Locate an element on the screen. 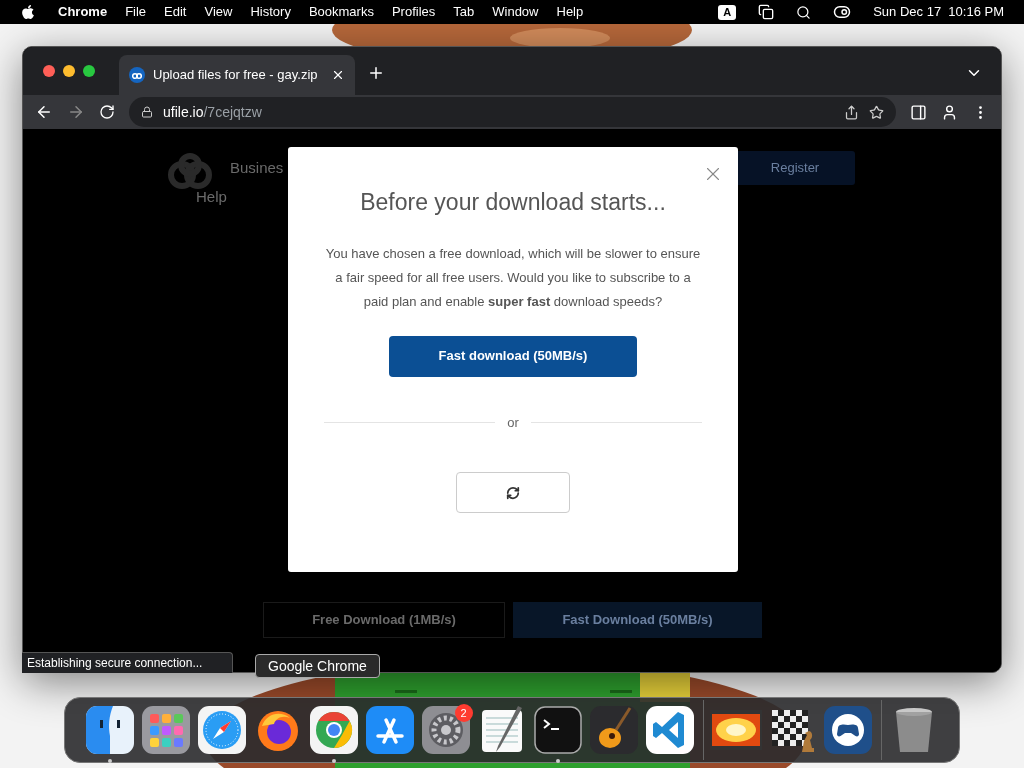 Image resolution: width=1024 pixels, height=768 pixels. menu-item: Window is located at coordinates (515, 12).